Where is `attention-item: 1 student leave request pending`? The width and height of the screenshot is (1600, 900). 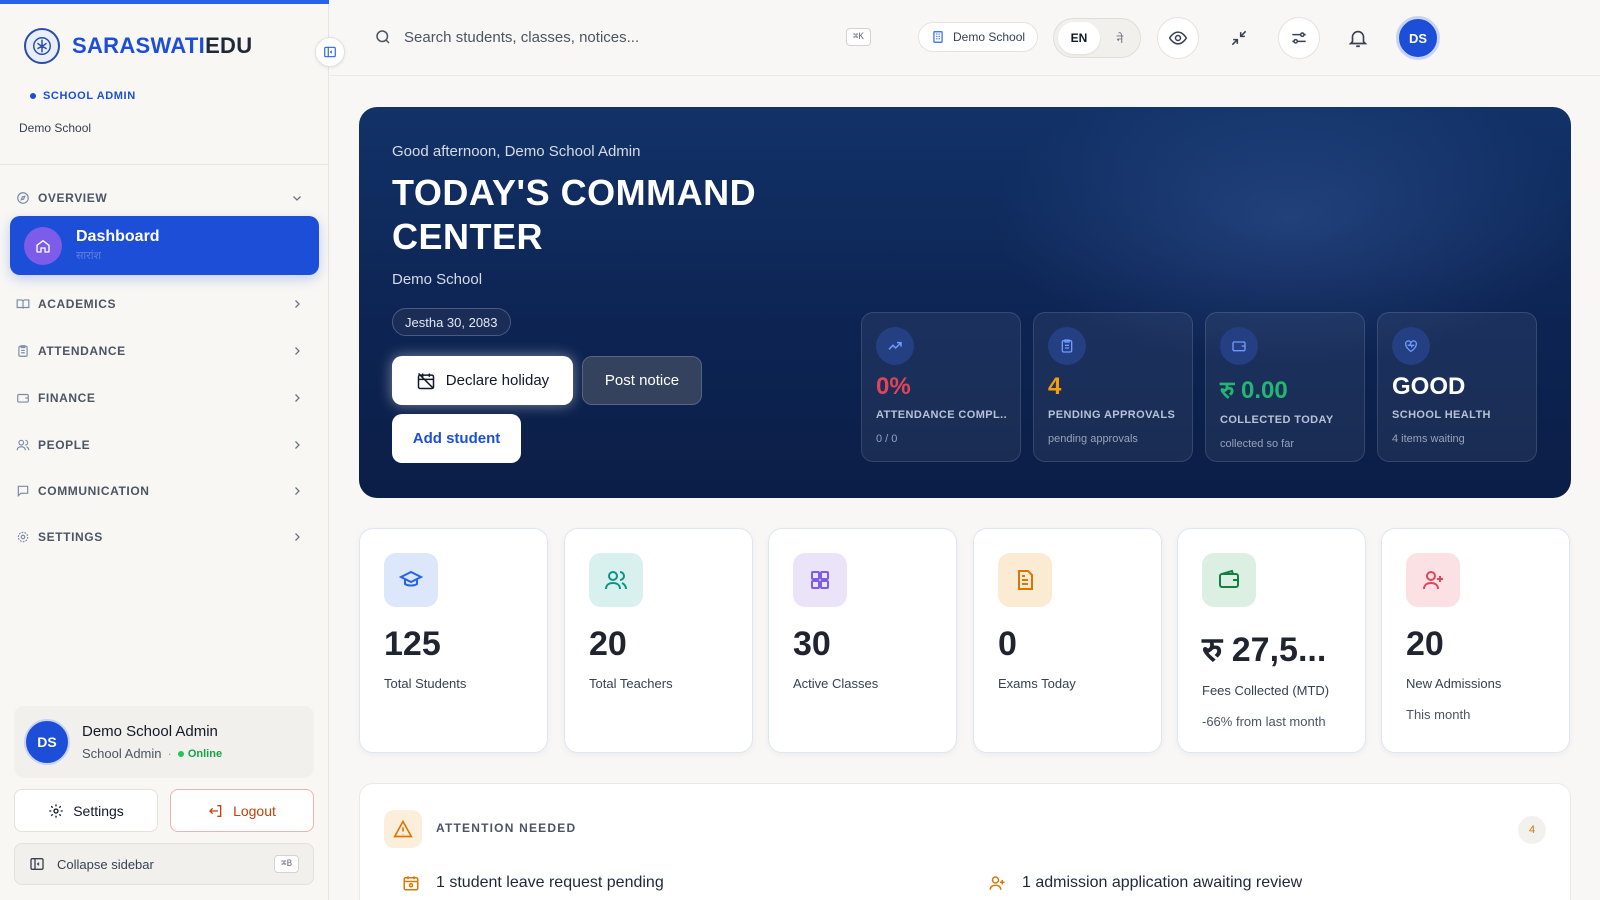 attention-item: 1 student leave request pending is located at coordinates (533, 883).